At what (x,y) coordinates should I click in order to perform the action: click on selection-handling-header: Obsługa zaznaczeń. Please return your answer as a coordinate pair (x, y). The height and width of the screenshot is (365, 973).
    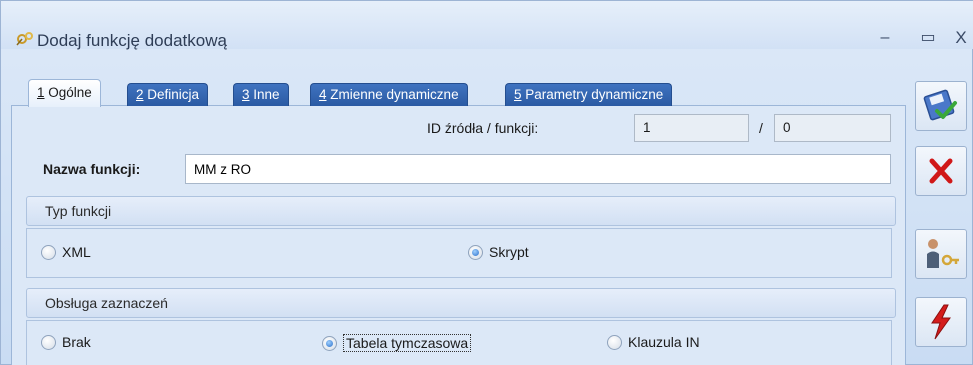
    Looking at the image, I should click on (461, 303).